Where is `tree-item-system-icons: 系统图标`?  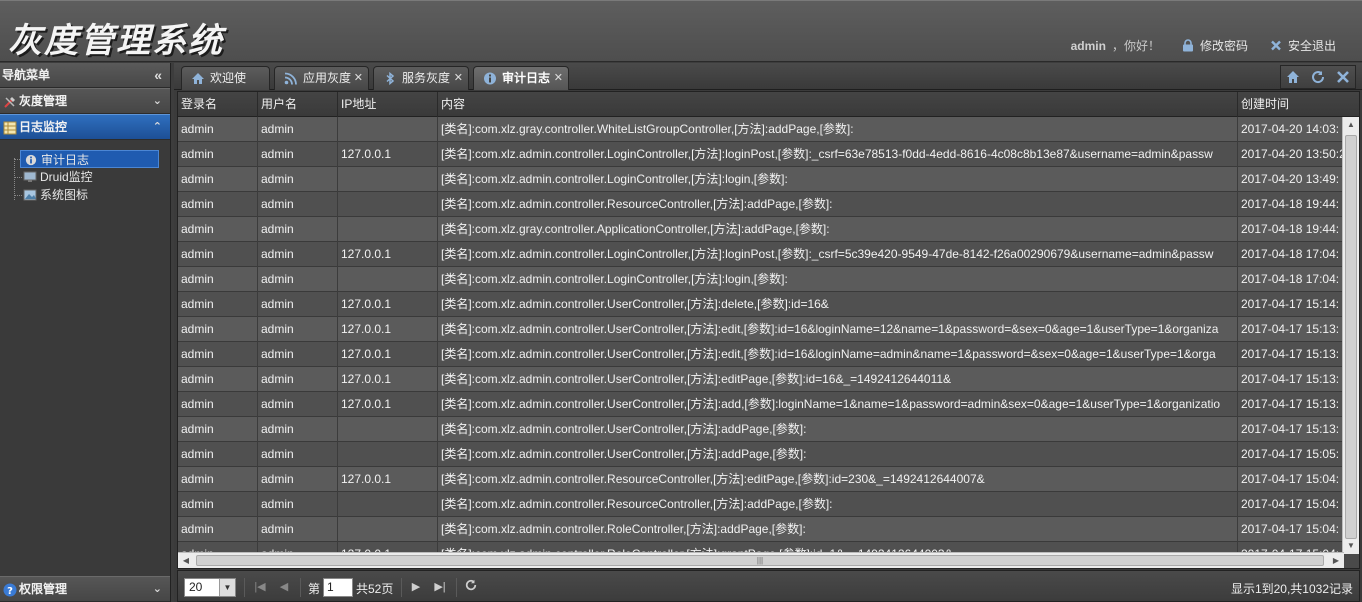 tree-item-system-icons: 系统图标 is located at coordinates (85, 195).